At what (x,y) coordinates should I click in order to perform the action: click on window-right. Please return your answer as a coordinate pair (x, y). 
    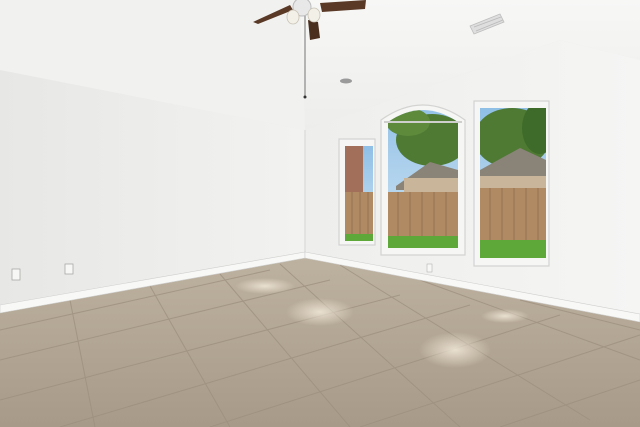
    Looking at the image, I should click on (511, 183).